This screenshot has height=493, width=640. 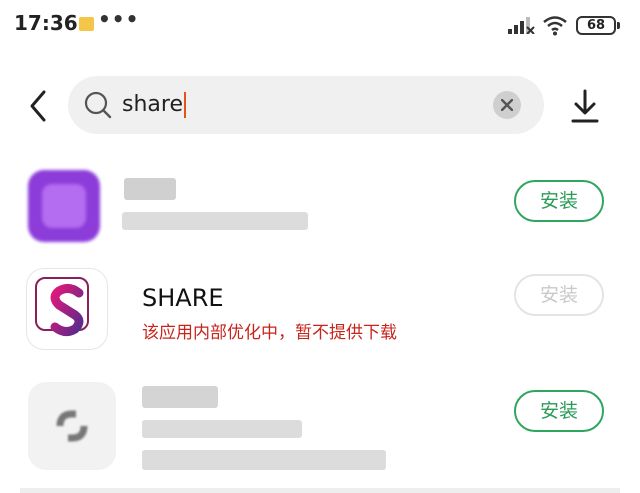 I want to click on next-item-edge, so click(x=320, y=490).